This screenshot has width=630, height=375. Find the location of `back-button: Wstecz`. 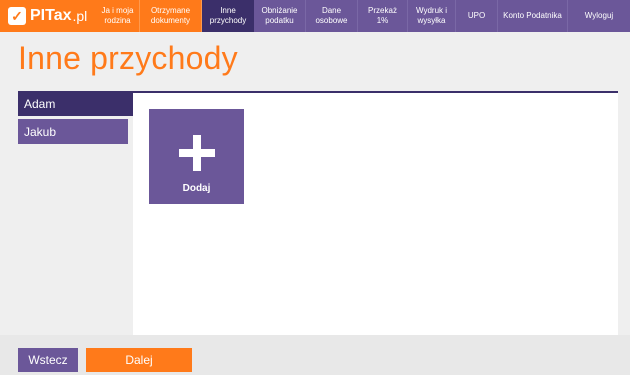

back-button: Wstecz is located at coordinates (48, 360).